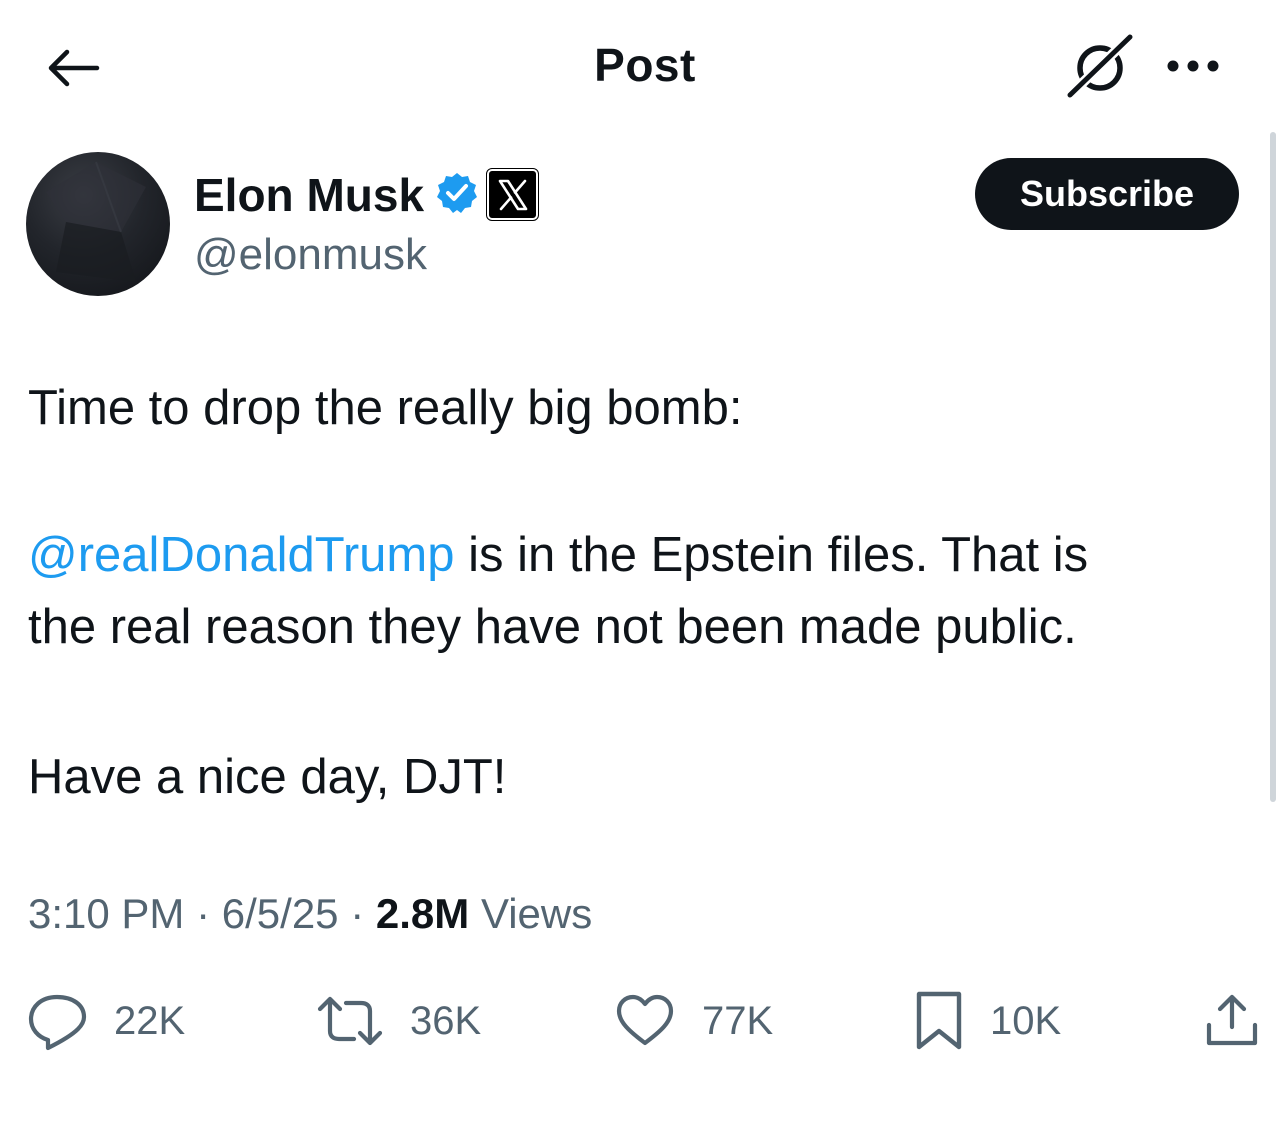 The image size is (1279, 1129). I want to click on author-display-name: Elon Musk, so click(309, 195).